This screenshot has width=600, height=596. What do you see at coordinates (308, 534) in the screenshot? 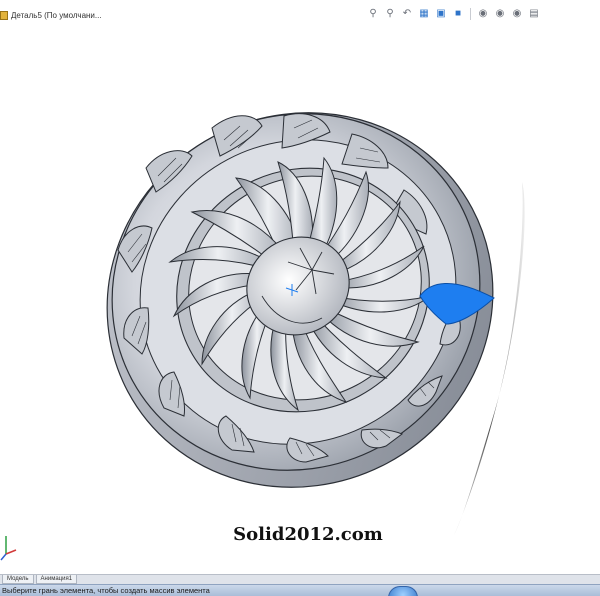
I see `watermark-text: Solid2012.com` at bounding box center [308, 534].